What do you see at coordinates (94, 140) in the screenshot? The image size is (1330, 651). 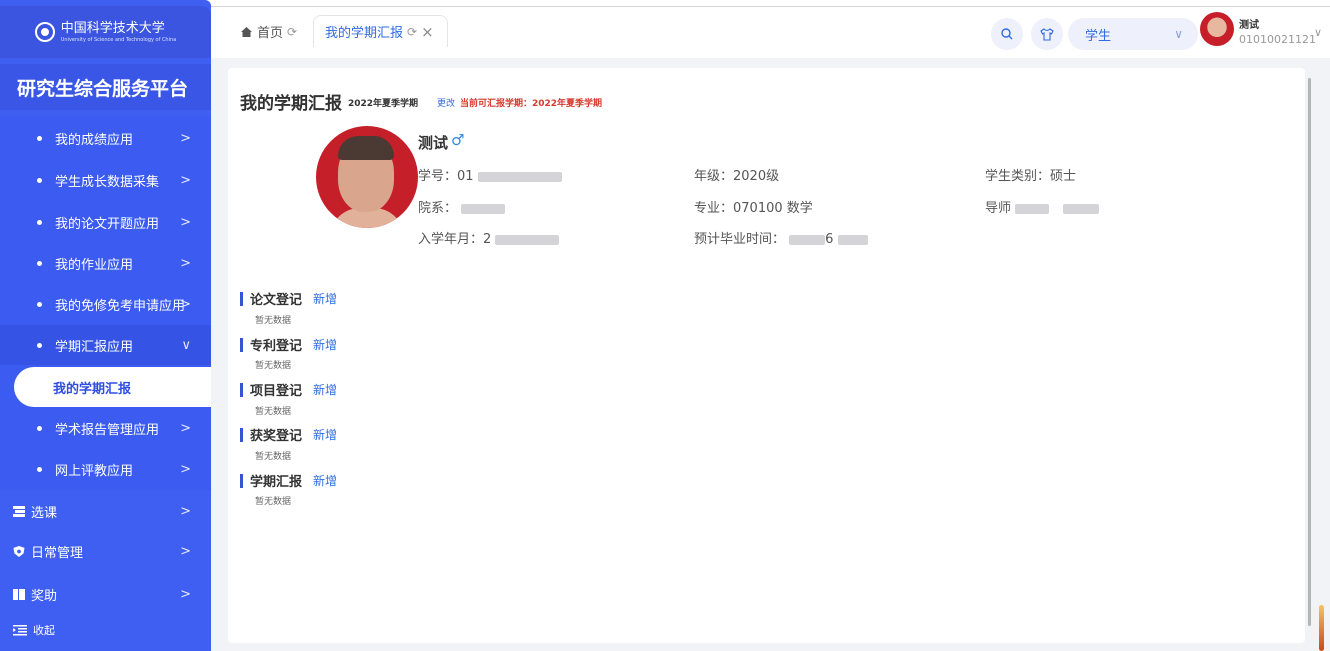 I see `sidebar-item-label: 我的成绩应用` at bounding box center [94, 140].